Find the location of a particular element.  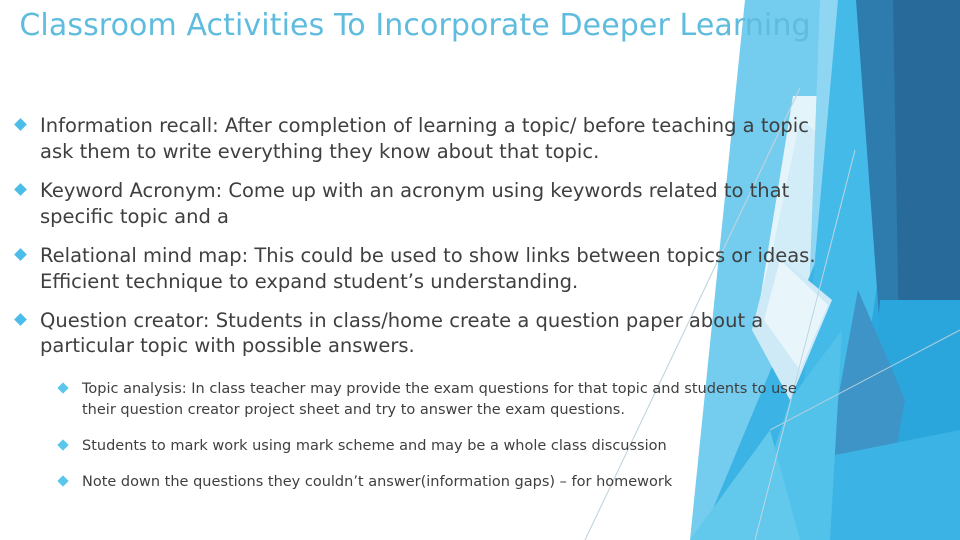

decor-shape-deep-blue-triangle is located at coordinates (908, 235).